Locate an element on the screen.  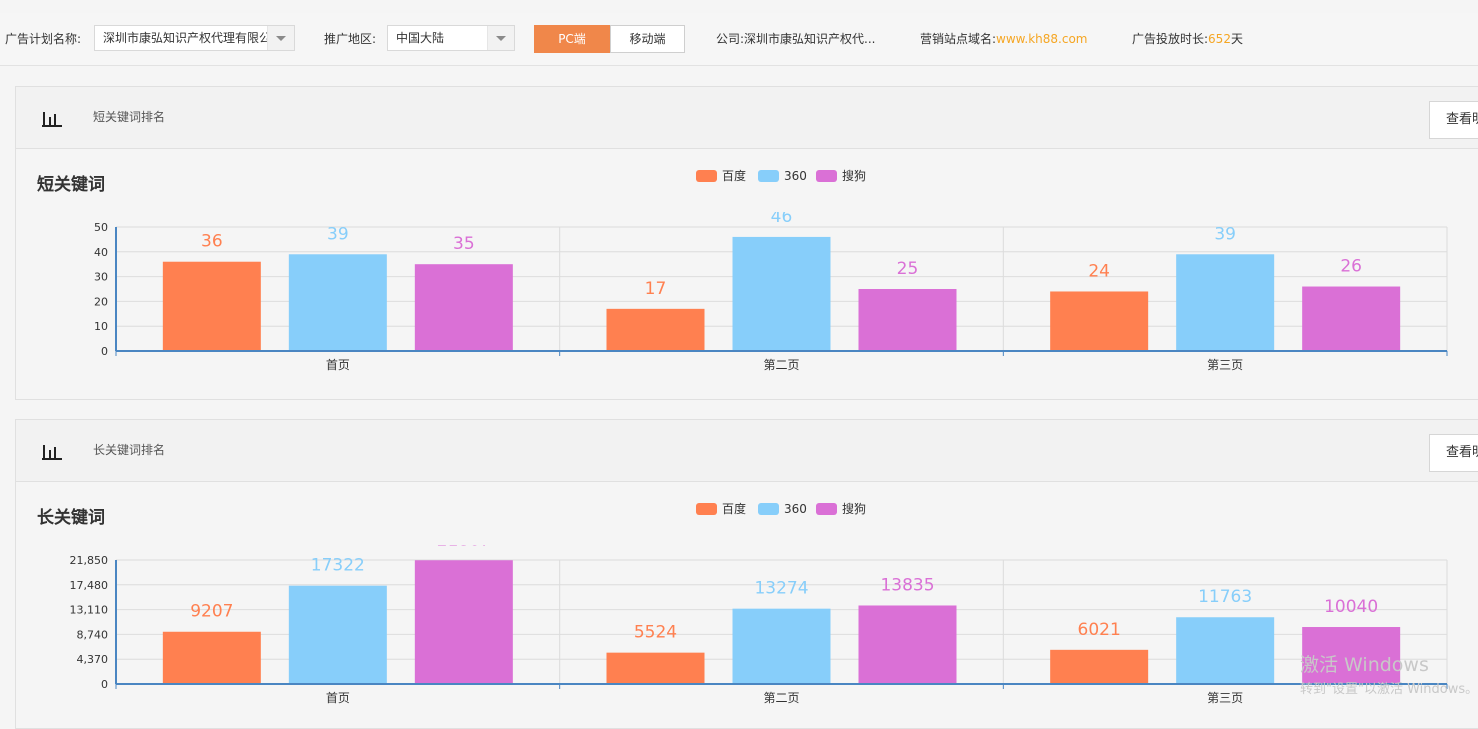
duration-info: 广告投放时长:652天 is located at coordinates (1187, 39).